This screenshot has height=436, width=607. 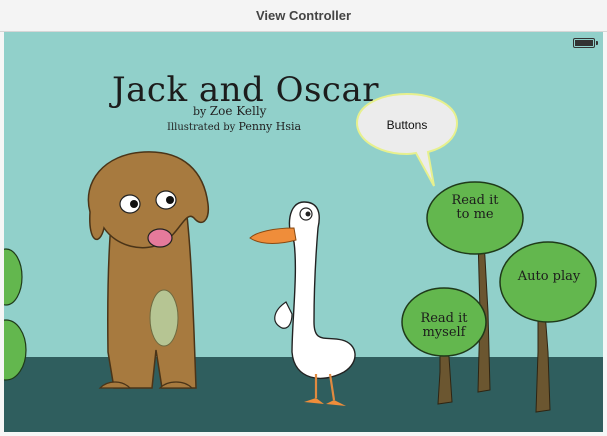 I want to click on illustrator-prefix: Illustrated by, so click(x=201, y=127).